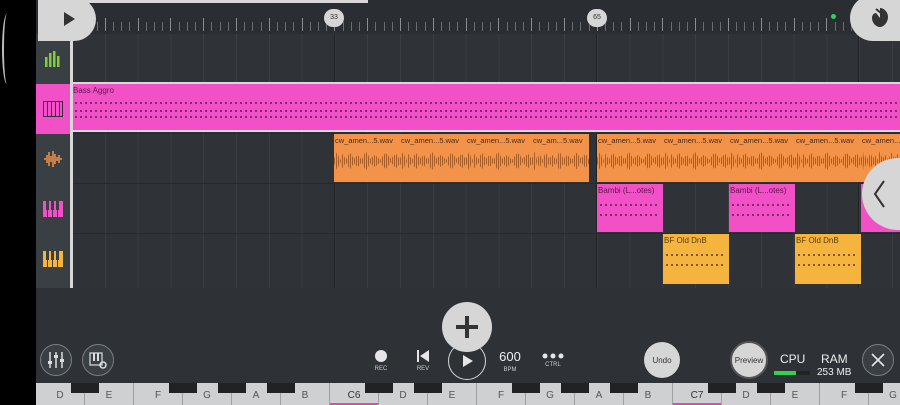  Describe the element at coordinates (98, 360) in the screenshot. I see `instruments-button` at that location.